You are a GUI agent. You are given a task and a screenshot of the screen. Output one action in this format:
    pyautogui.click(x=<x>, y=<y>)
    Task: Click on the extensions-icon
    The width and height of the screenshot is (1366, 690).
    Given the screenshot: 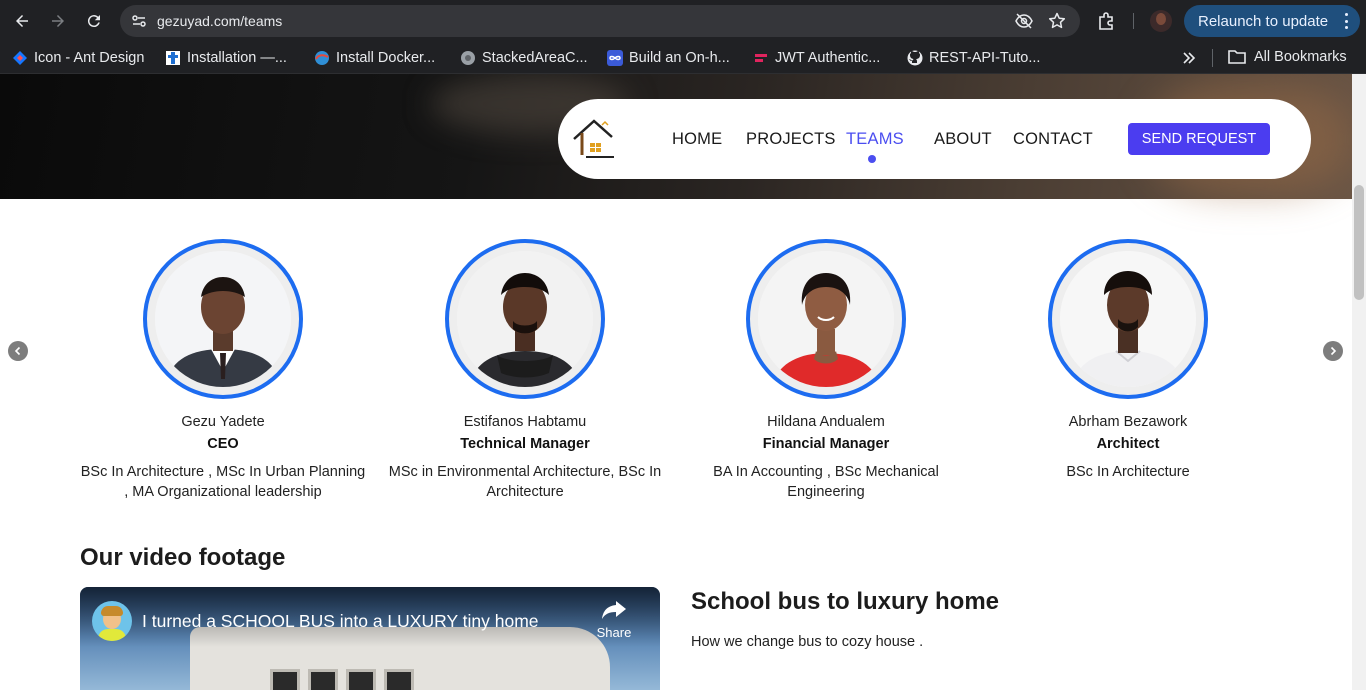 What is the action you would take?
    pyautogui.click(x=1107, y=21)
    